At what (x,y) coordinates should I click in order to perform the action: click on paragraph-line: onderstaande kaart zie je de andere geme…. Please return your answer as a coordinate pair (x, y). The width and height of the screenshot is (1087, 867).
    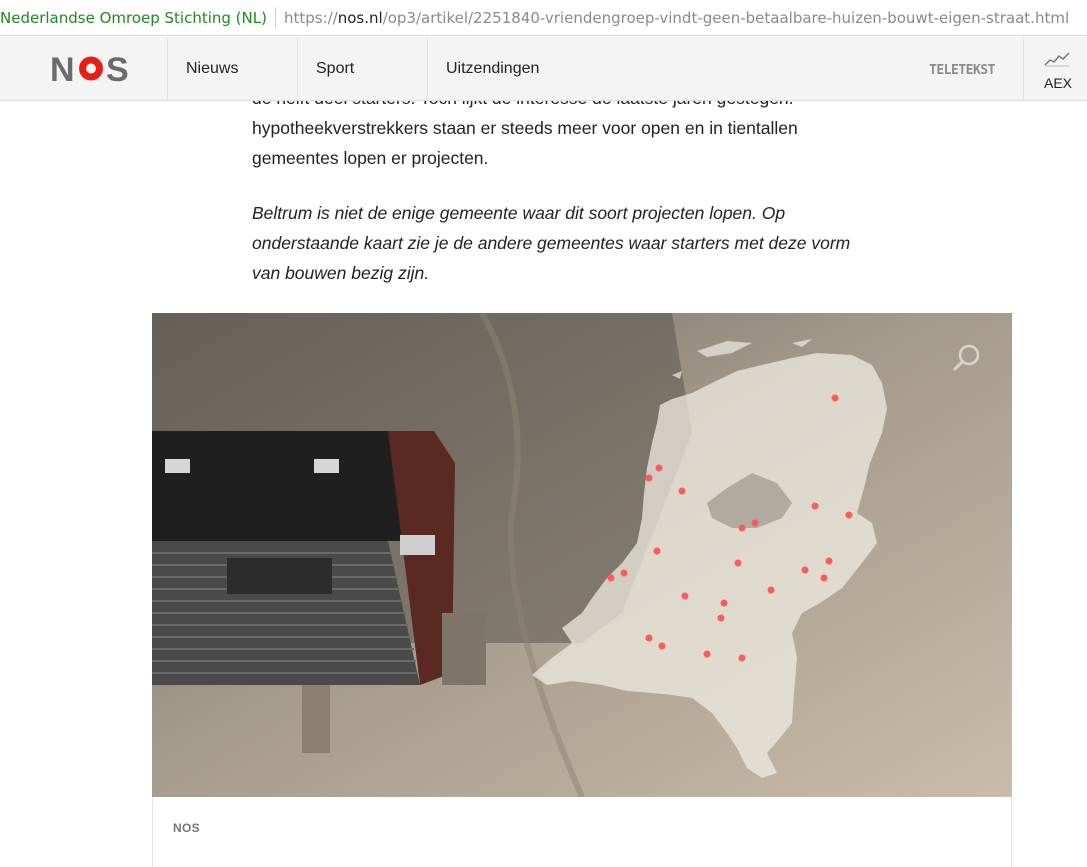
    Looking at the image, I should click on (551, 243).